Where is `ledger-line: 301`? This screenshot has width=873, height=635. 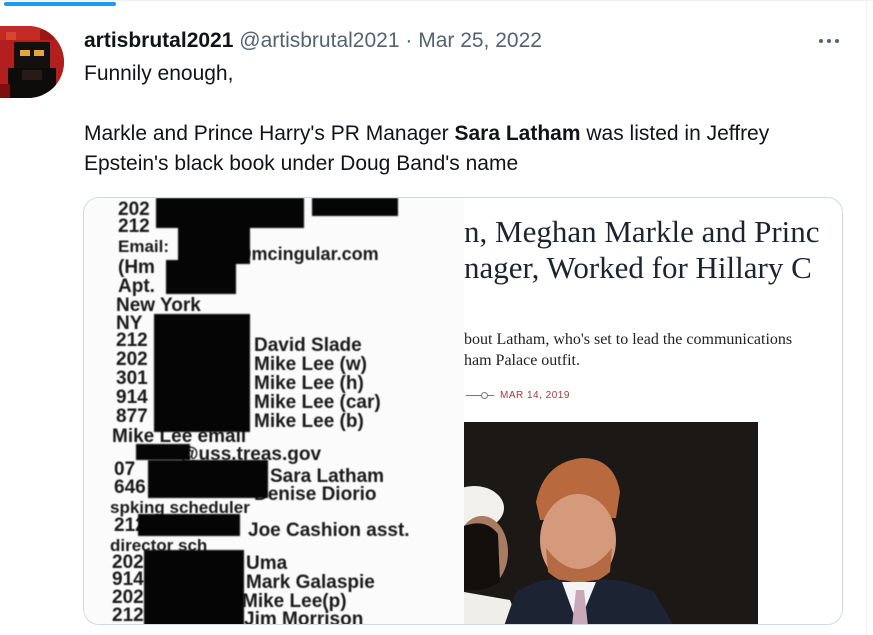
ledger-line: 301 is located at coordinates (132, 378).